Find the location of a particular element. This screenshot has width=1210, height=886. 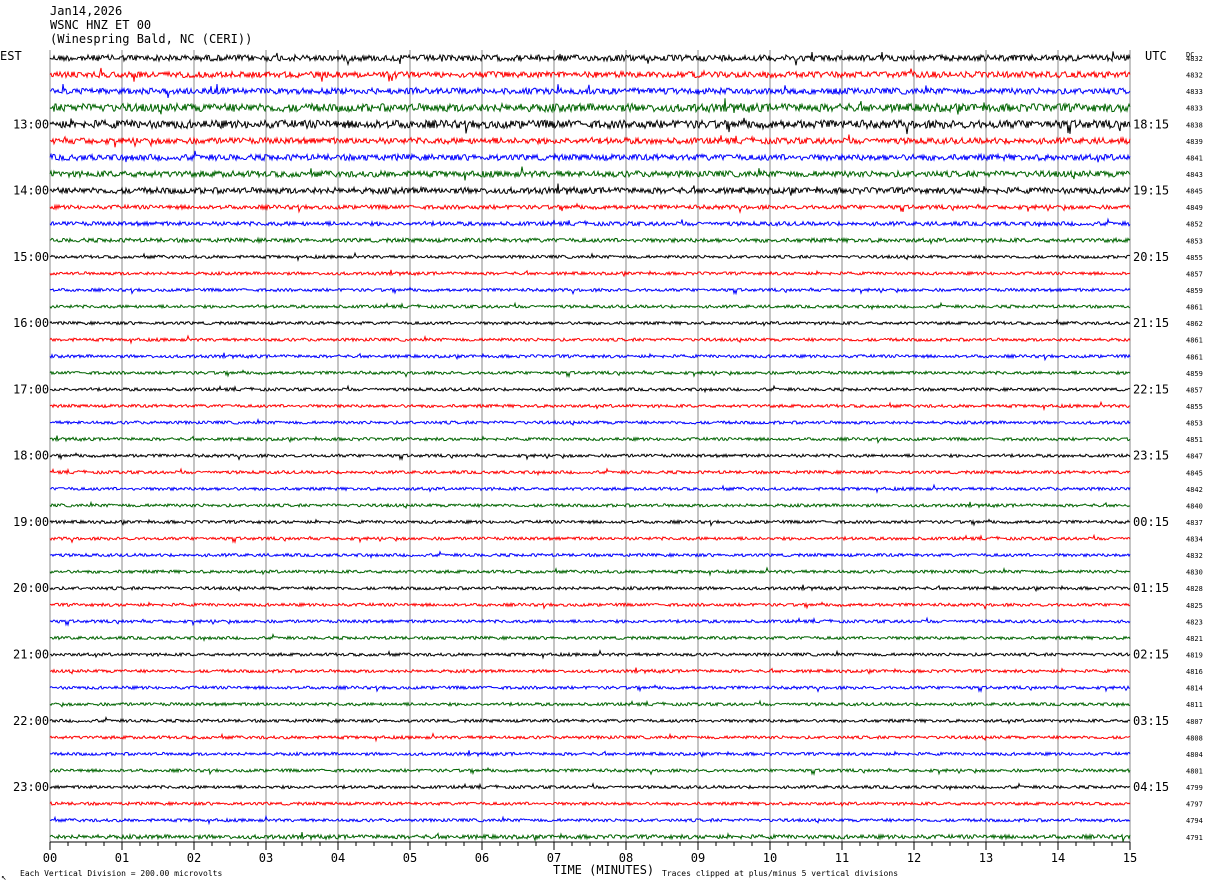

est-hour-label: 21:00 is located at coordinates (31, 655).